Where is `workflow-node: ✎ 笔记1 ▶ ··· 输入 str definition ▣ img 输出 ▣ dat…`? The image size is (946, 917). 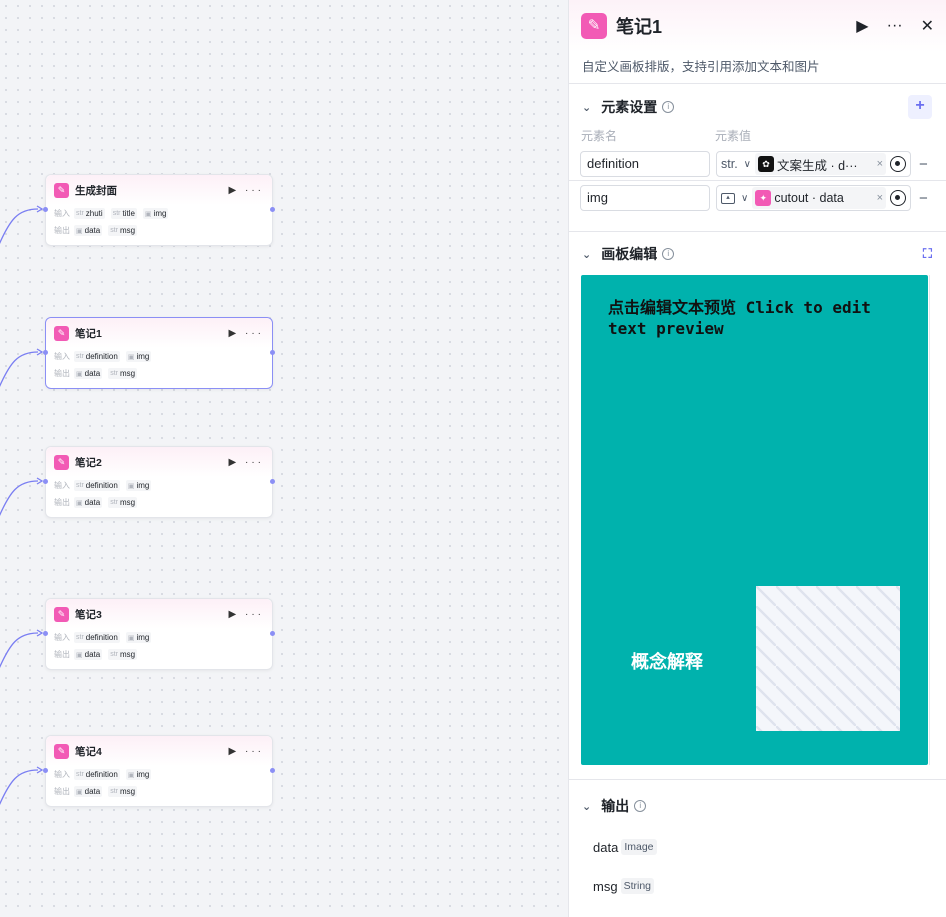 workflow-node: ✎ 笔记1 ▶ ··· 输入 str definition ▣ img 输出 ▣ dat… is located at coordinates (159, 353).